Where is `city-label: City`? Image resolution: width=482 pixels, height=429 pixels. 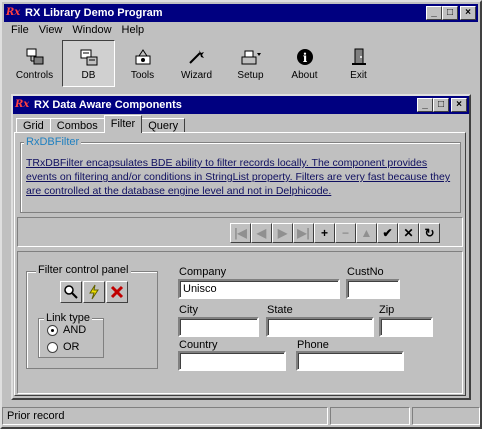
city-label: City is located at coordinates (188, 310).